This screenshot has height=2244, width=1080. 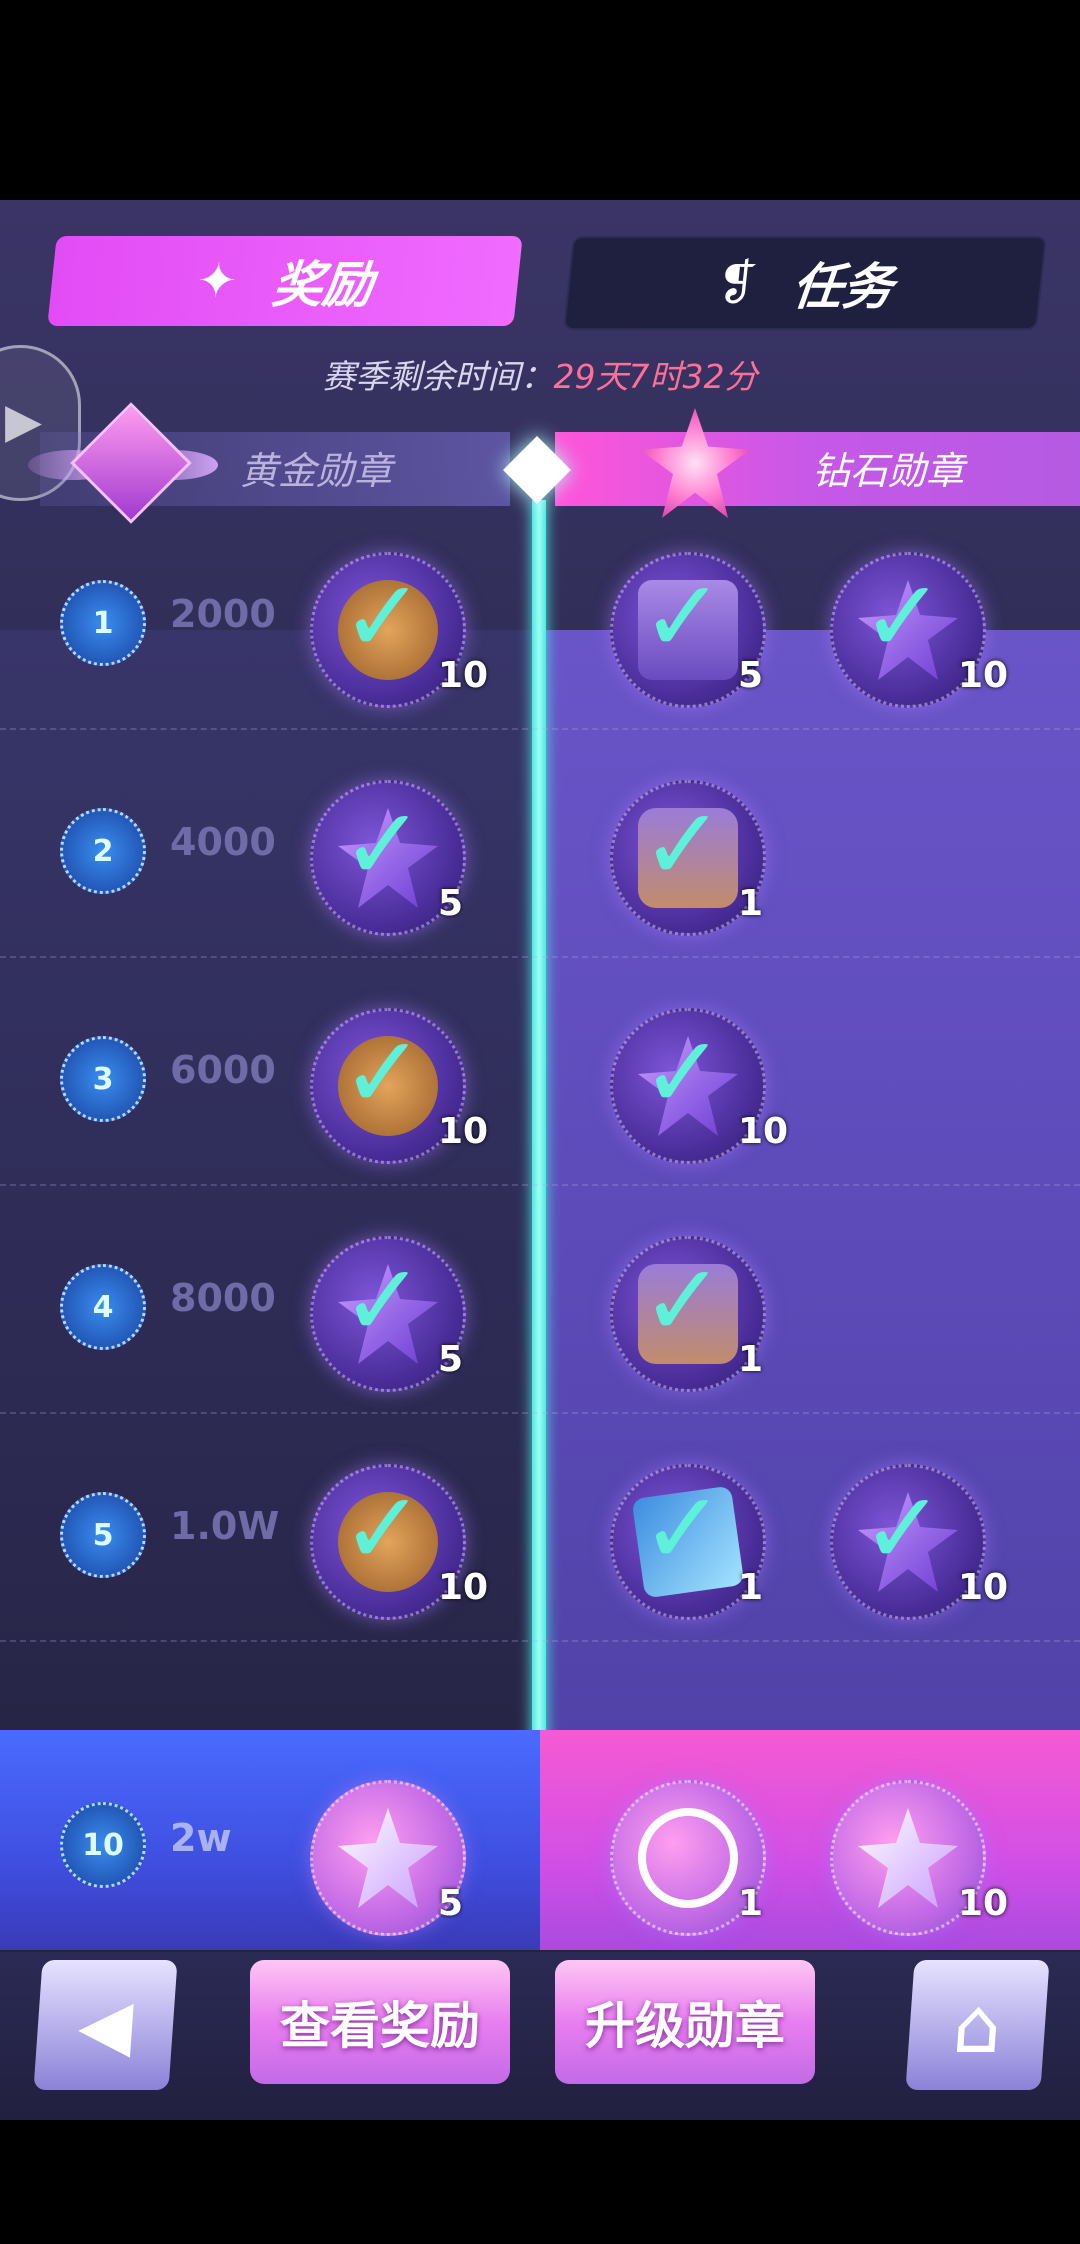 I want to click on back-button: ◀, so click(x=105, y=2025).